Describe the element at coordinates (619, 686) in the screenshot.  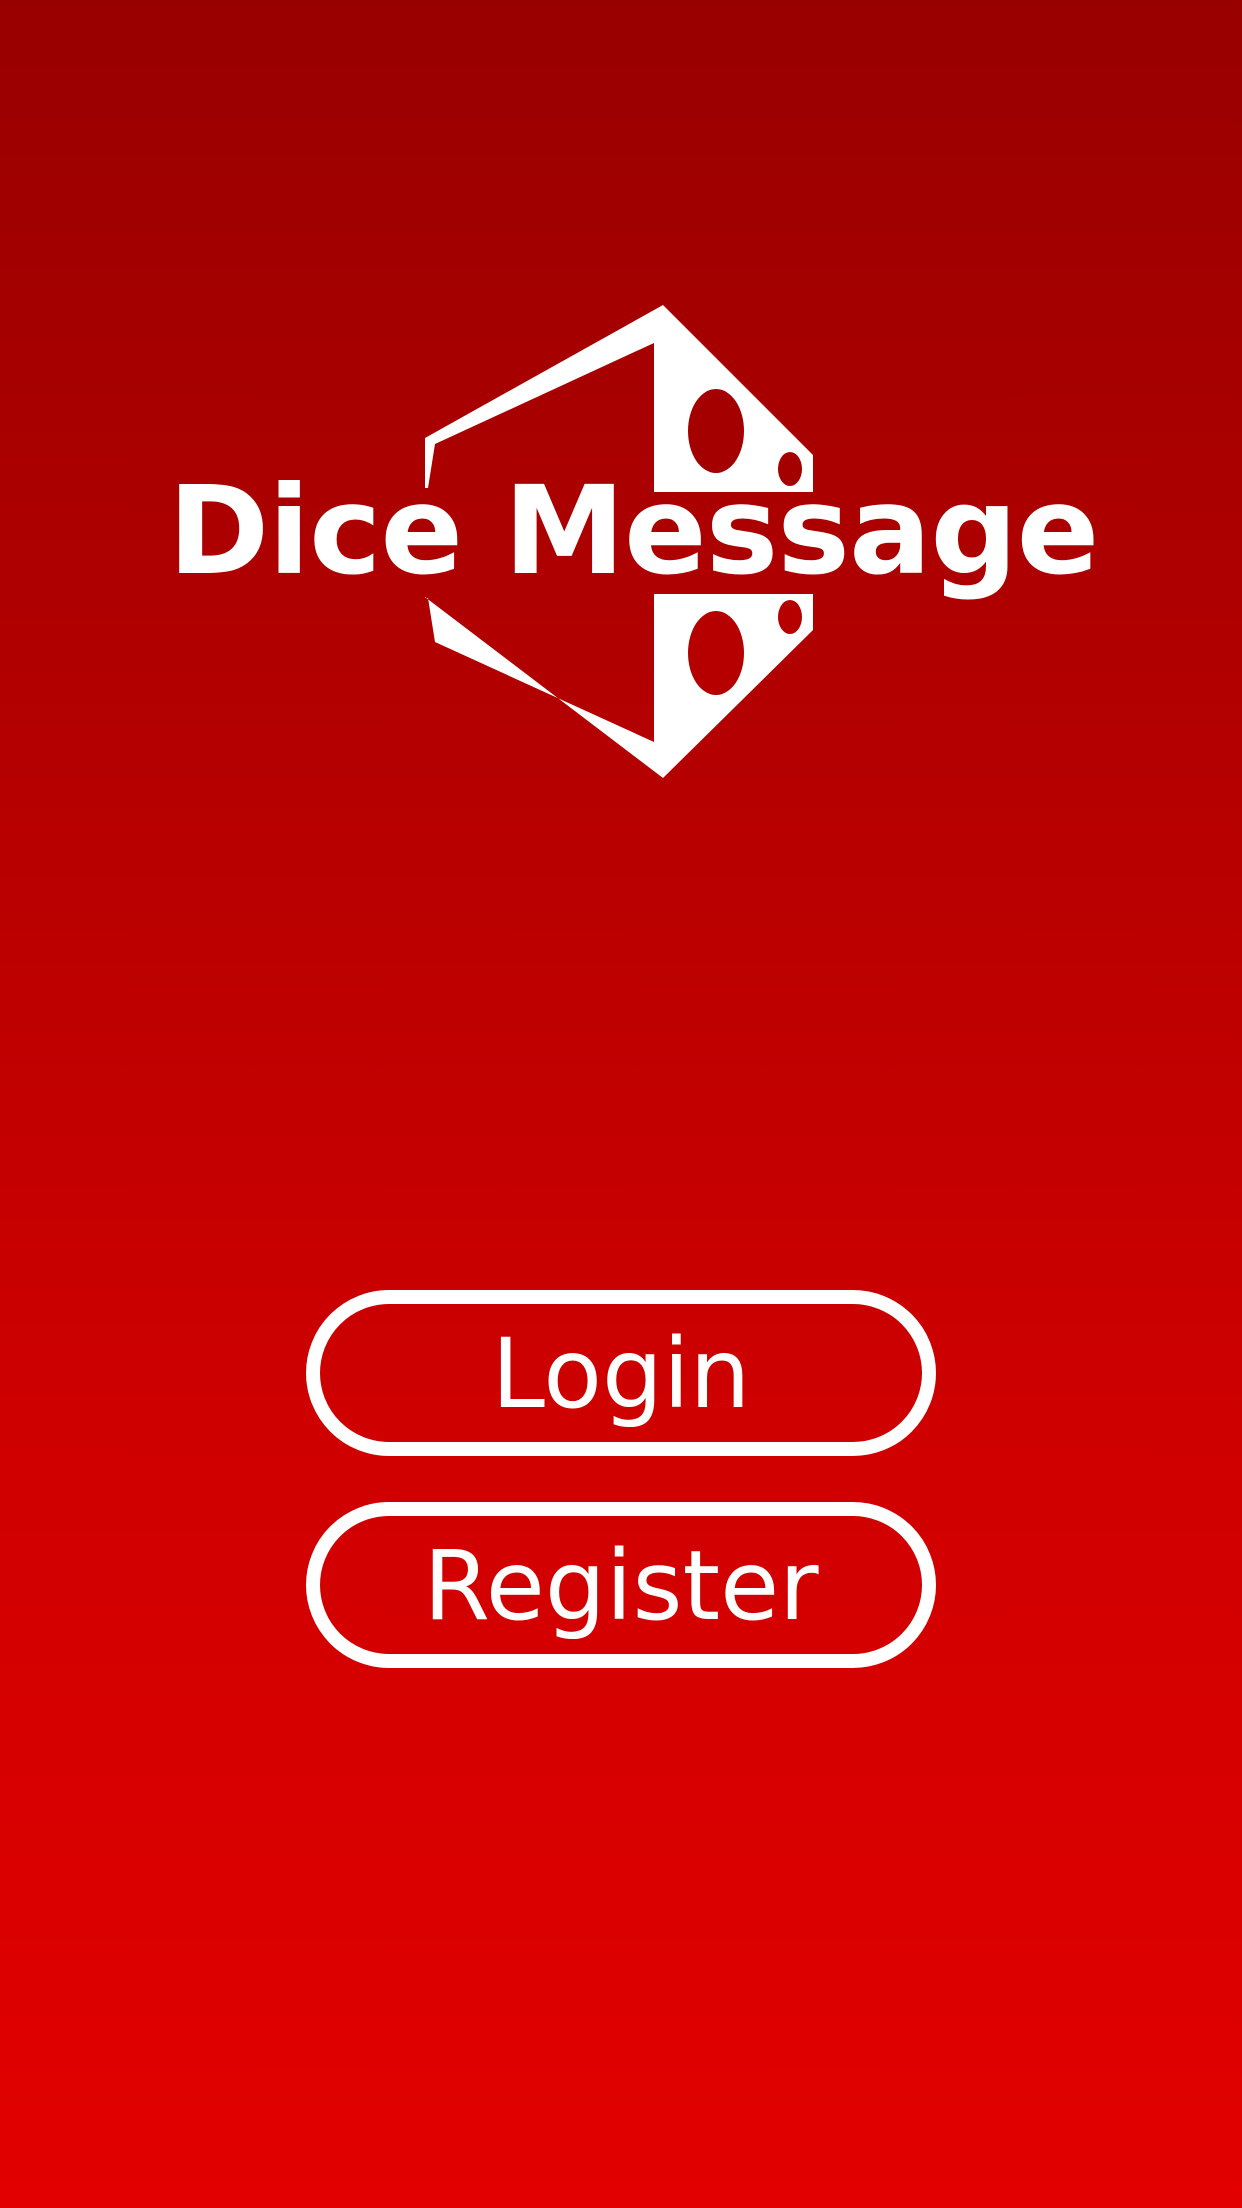
I see `dice-outline-bottom` at that location.